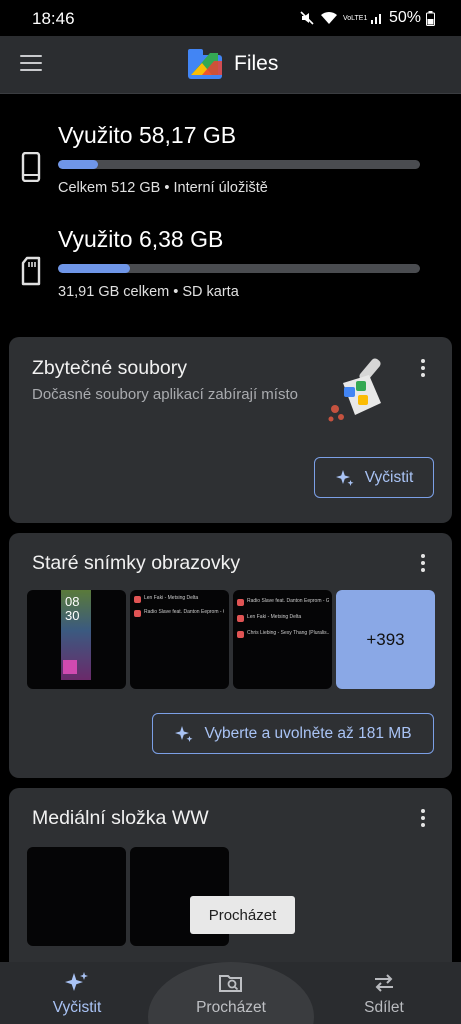 The image size is (461, 1024). What do you see at coordinates (256, 63) in the screenshot?
I see `app-title: Files` at bounding box center [256, 63].